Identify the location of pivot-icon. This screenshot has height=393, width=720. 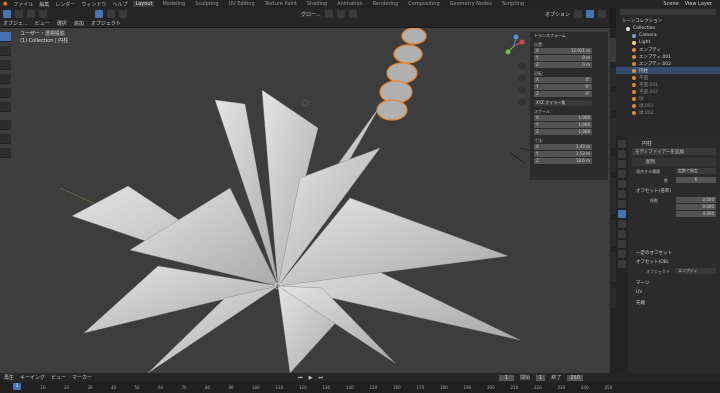
(328, 14).